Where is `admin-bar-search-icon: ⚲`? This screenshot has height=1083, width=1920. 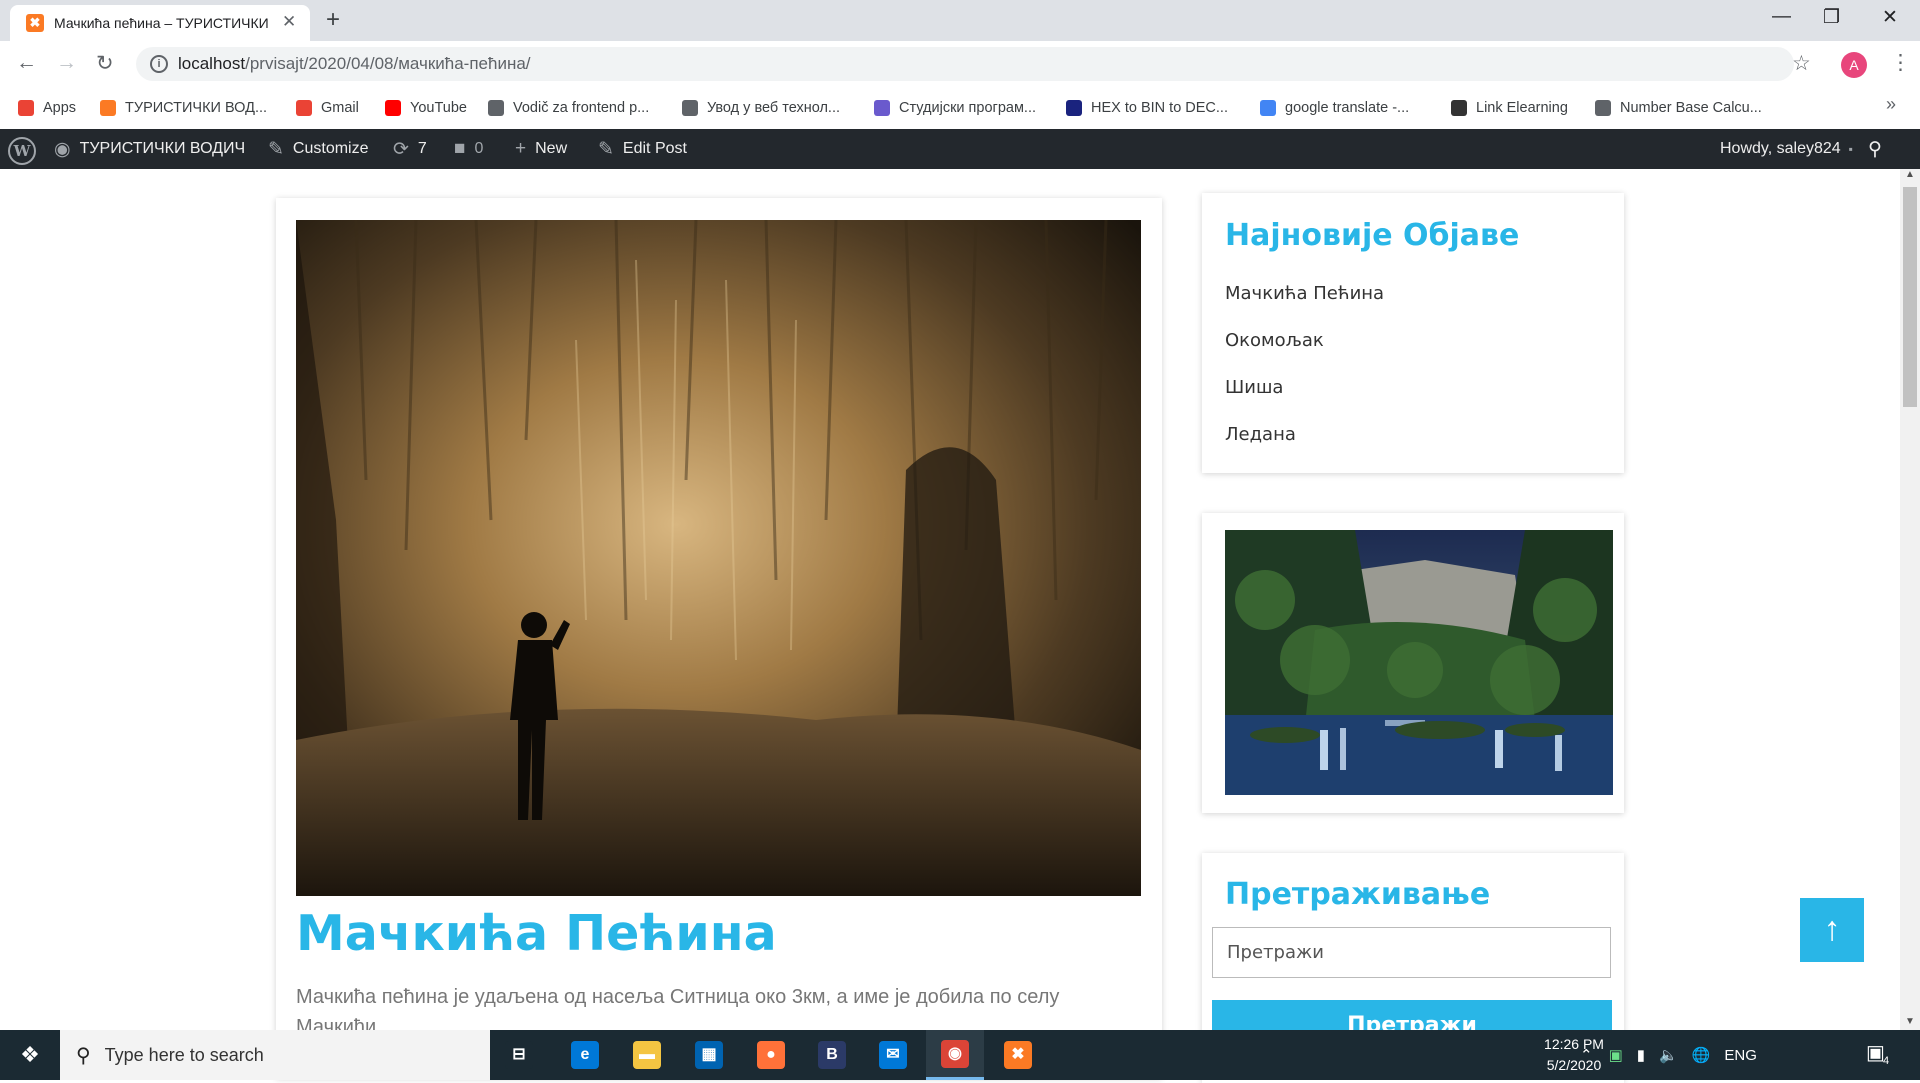
admin-bar-search-icon: ⚲ is located at coordinates (1879, 149).